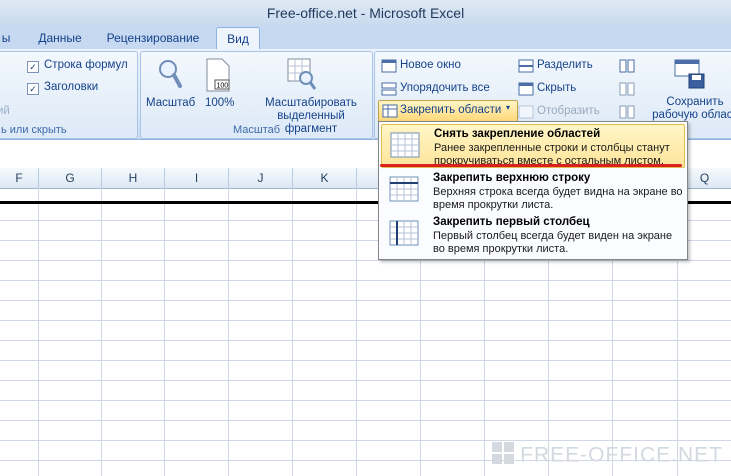  I want to click on new-window-button: Новое окно, so click(430, 65).